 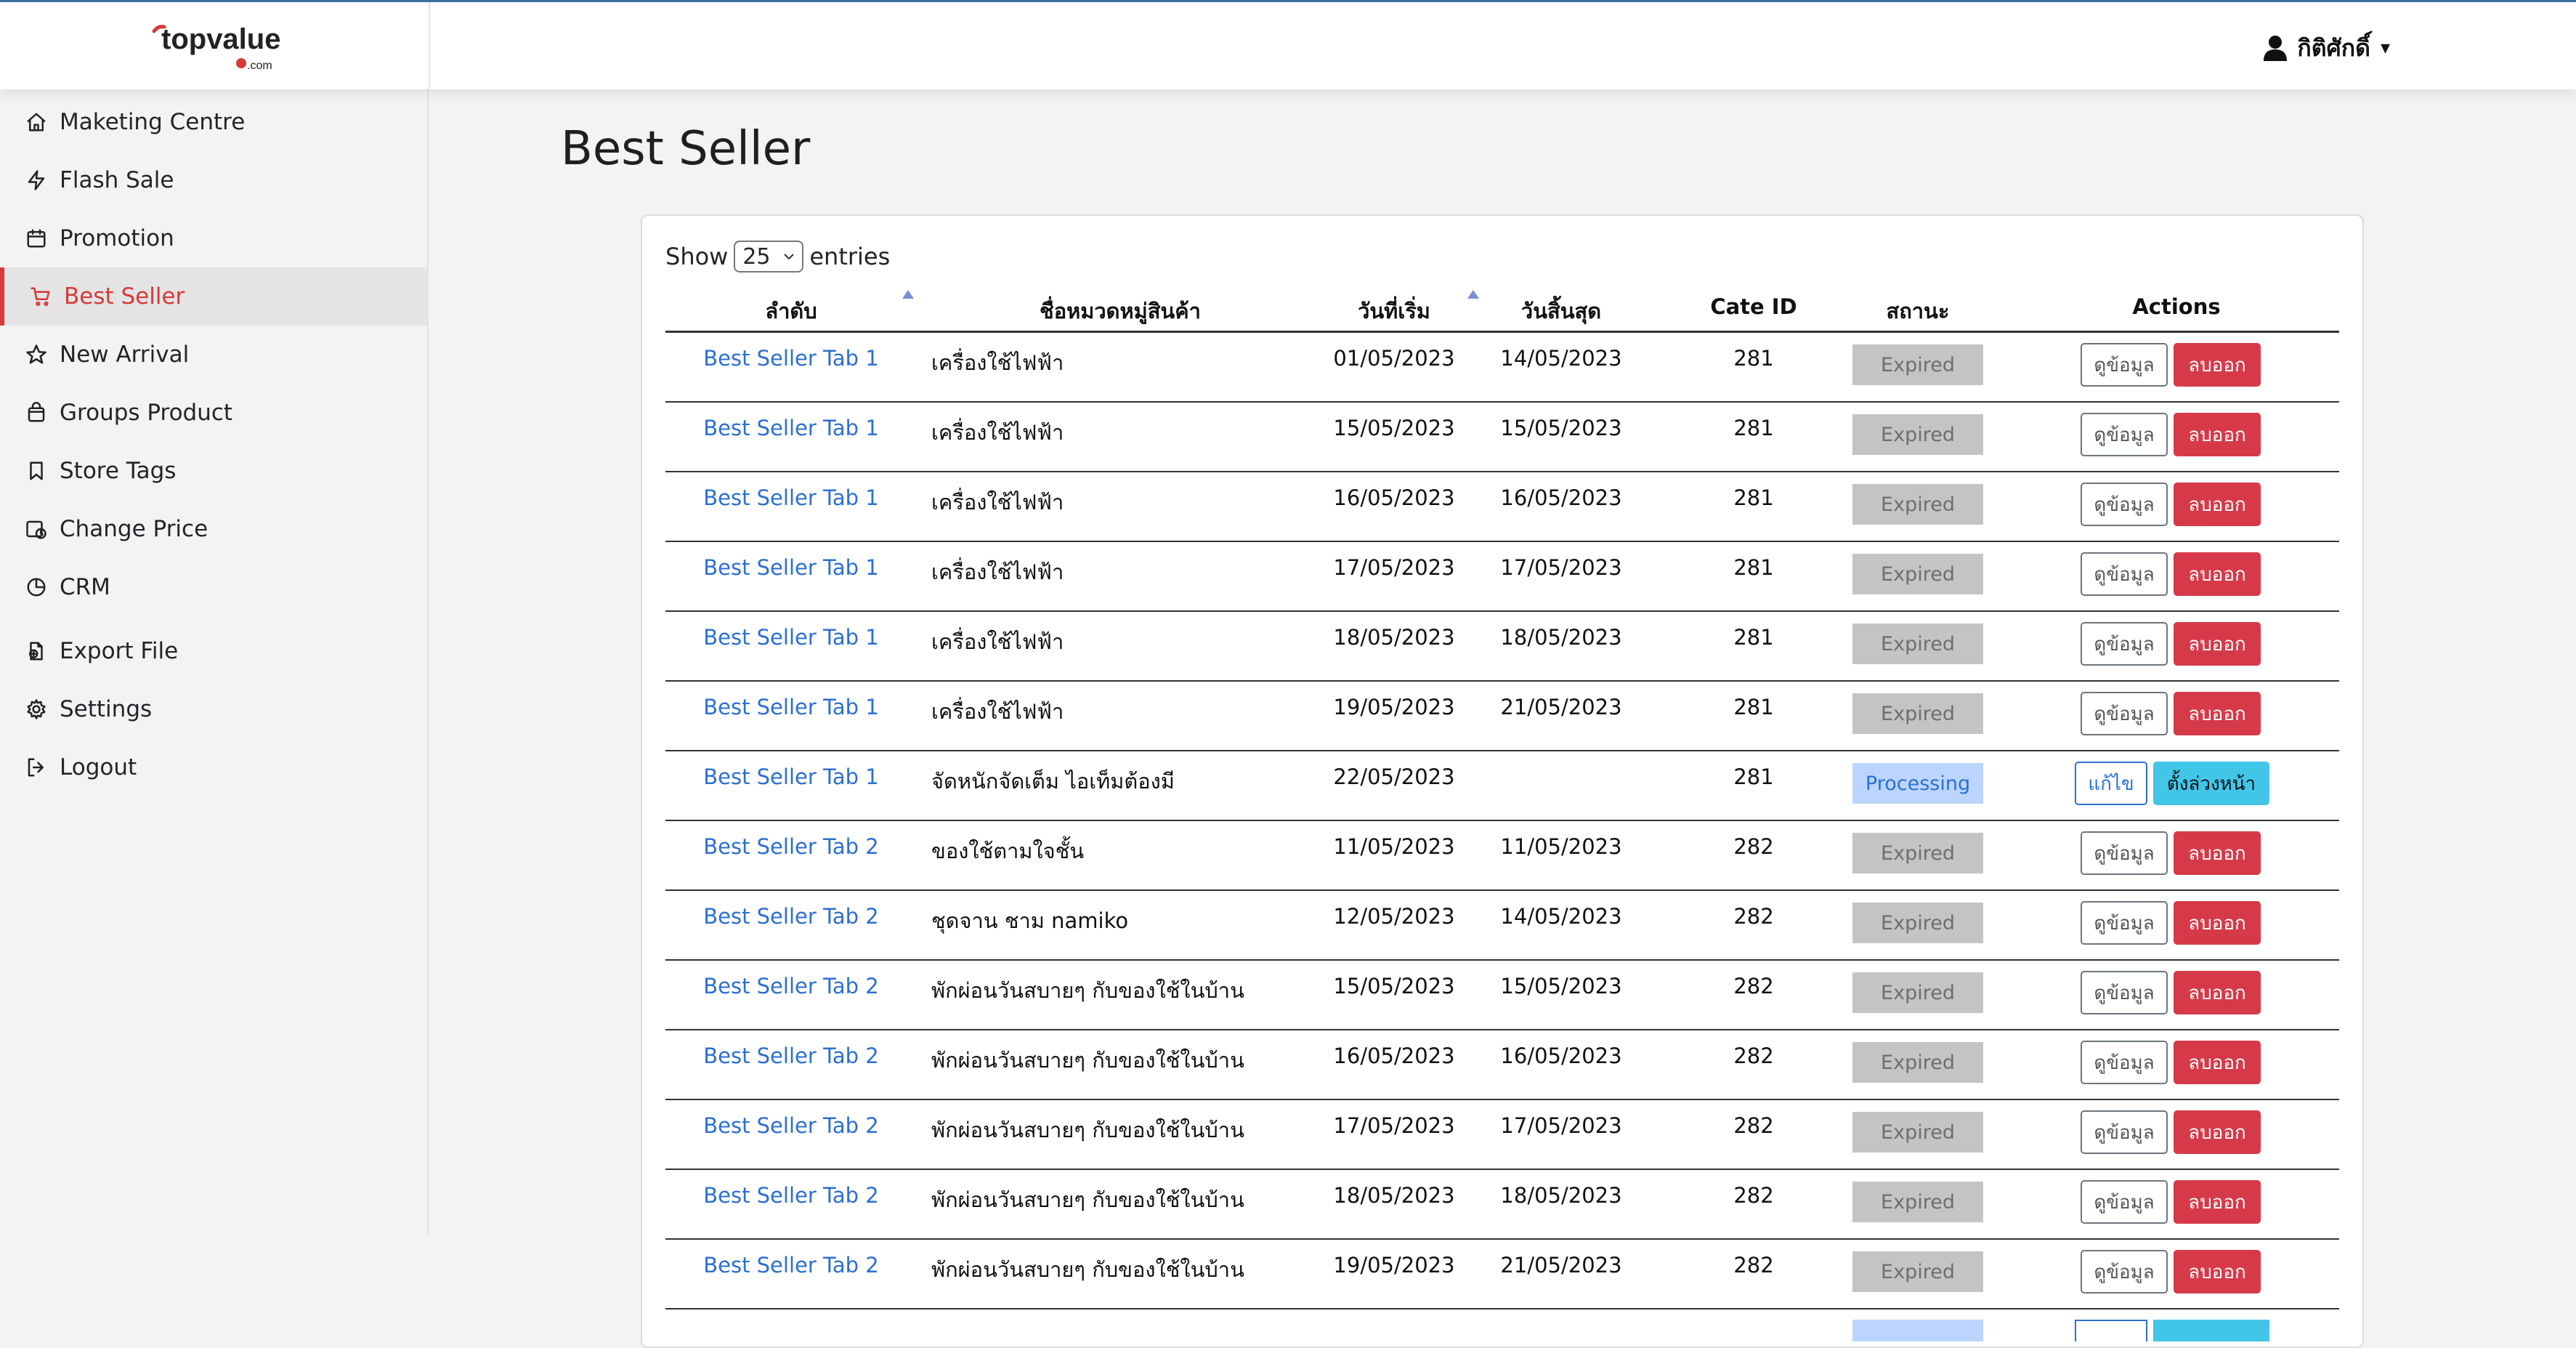 I want to click on svg-text: .com, so click(x=259, y=66).